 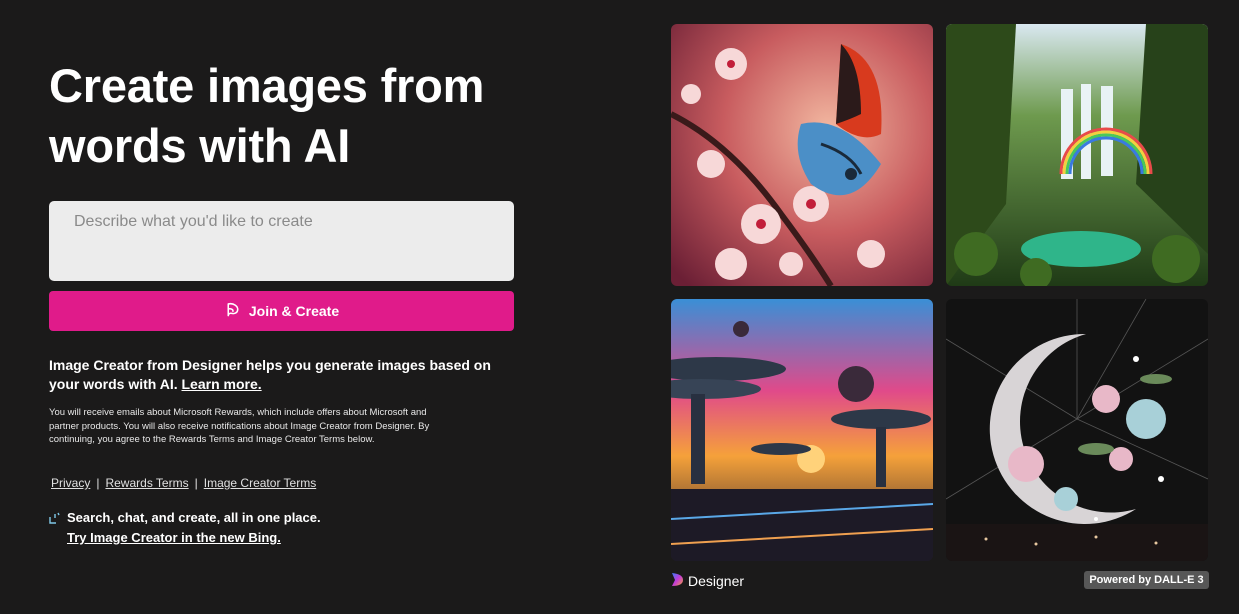 What do you see at coordinates (716, 581) in the screenshot?
I see `designer-label: Designer` at bounding box center [716, 581].